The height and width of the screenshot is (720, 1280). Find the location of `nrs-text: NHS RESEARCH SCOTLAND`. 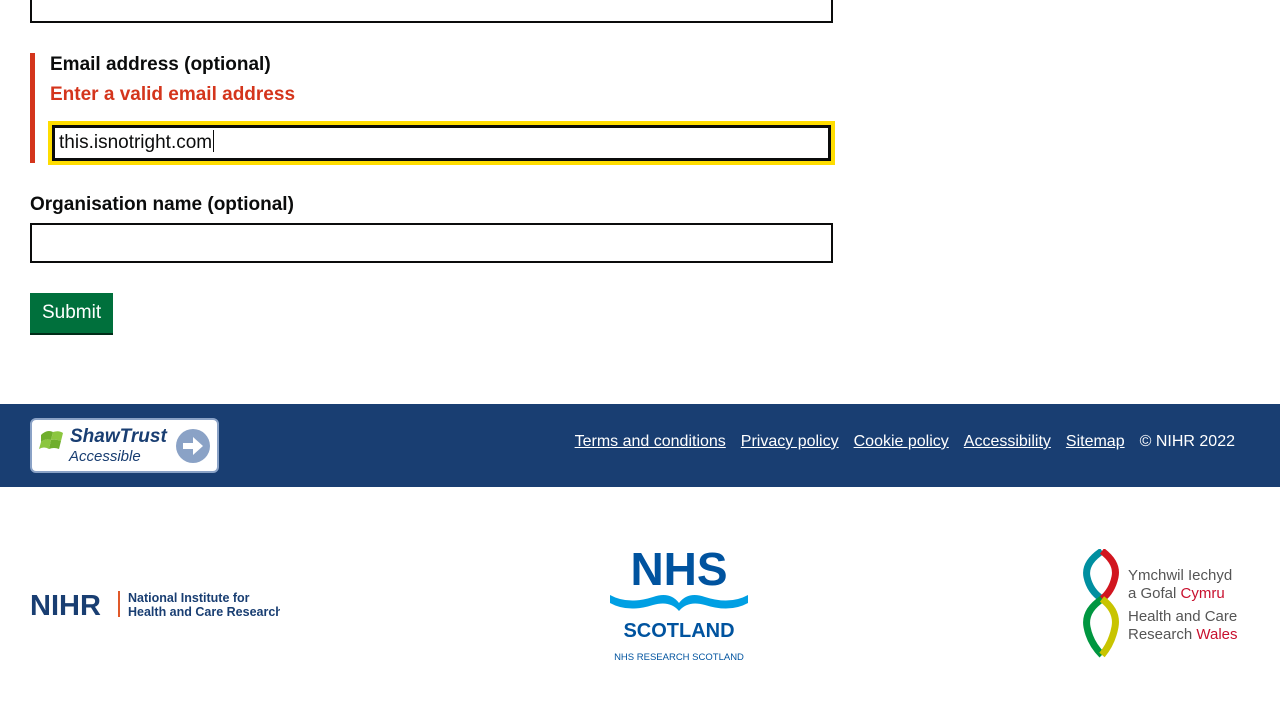

nrs-text: NHS RESEARCH SCOTLAND is located at coordinates (679, 657).